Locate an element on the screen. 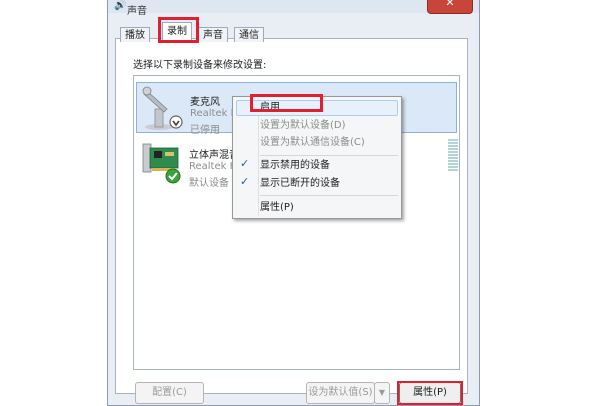 This screenshot has height=406, width=600. device-name: 麦克风 is located at coordinates (205, 102).